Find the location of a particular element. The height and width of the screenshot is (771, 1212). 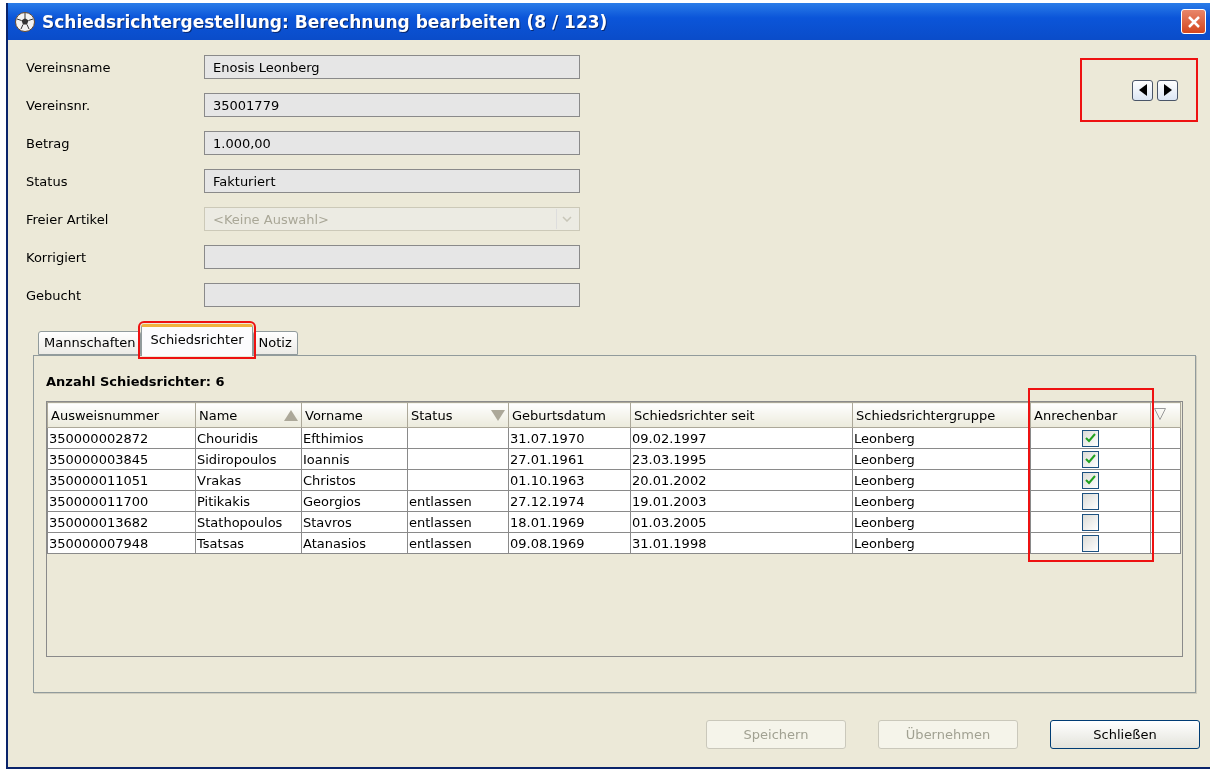

previous-button is located at coordinates (1142, 90).